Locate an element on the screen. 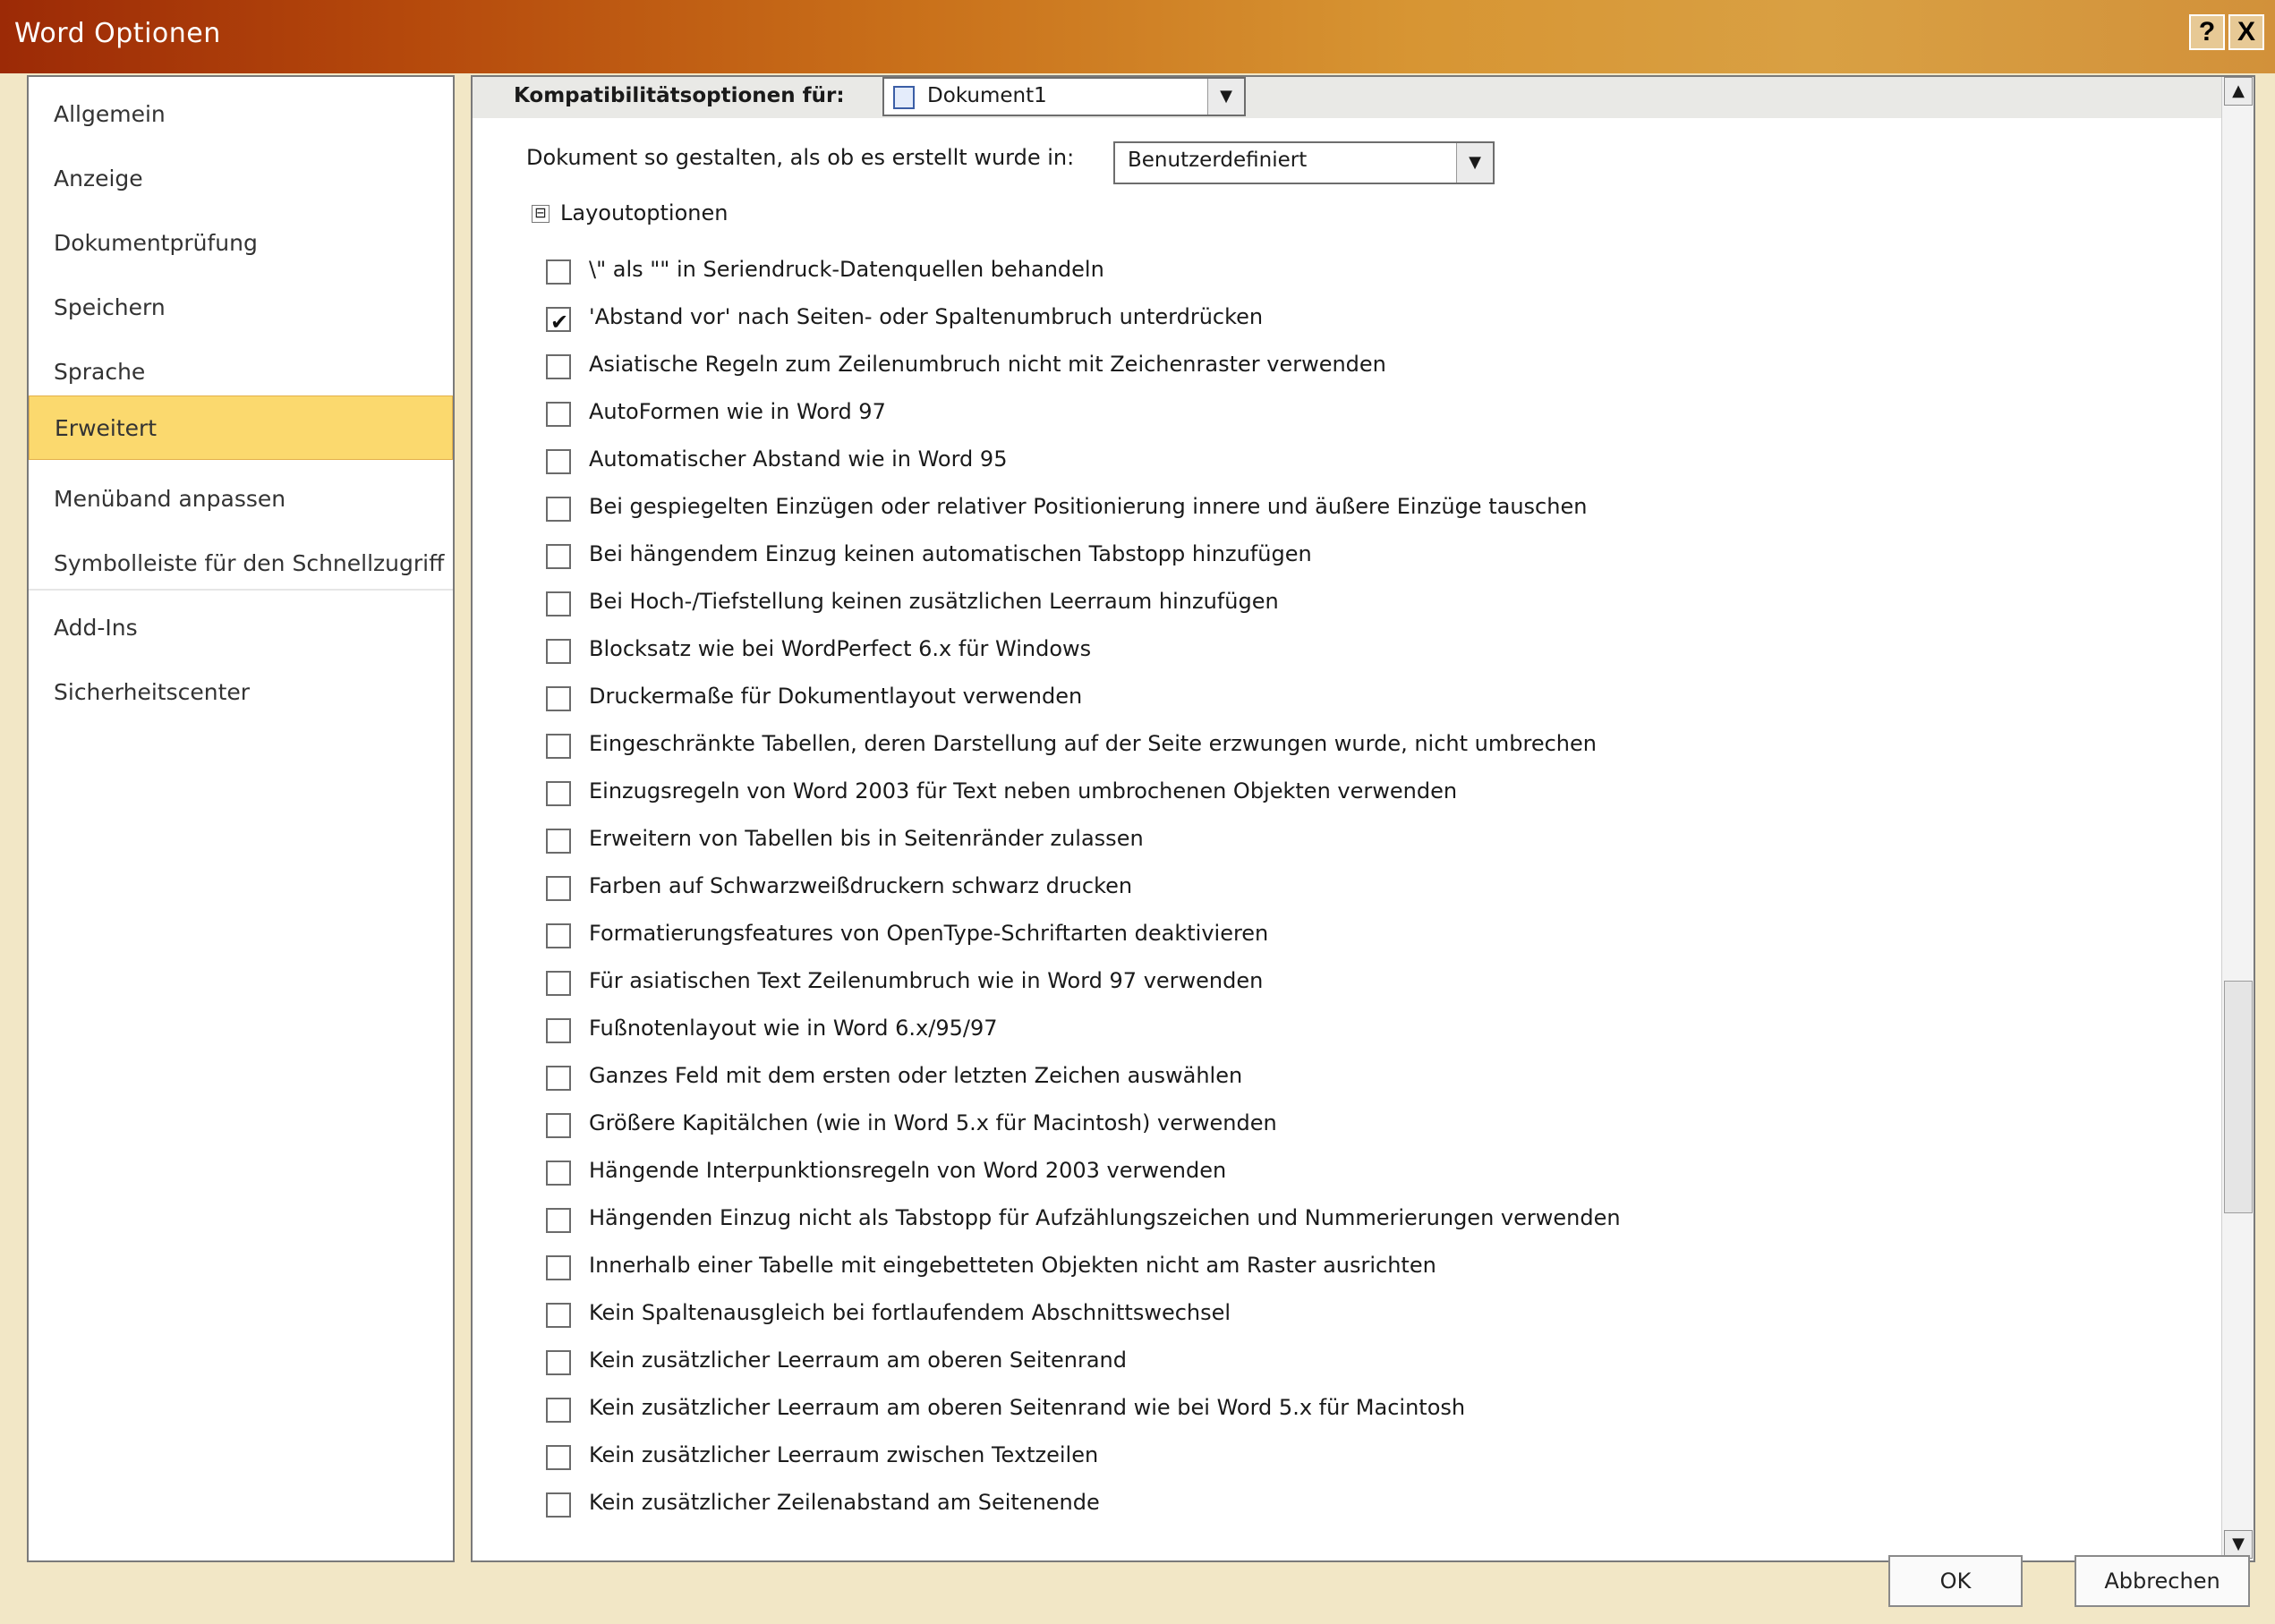 The height and width of the screenshot is (1624, 2275). layout-options-heading: ⊟ Layoutoptionen is located at coordinates (630, 212).